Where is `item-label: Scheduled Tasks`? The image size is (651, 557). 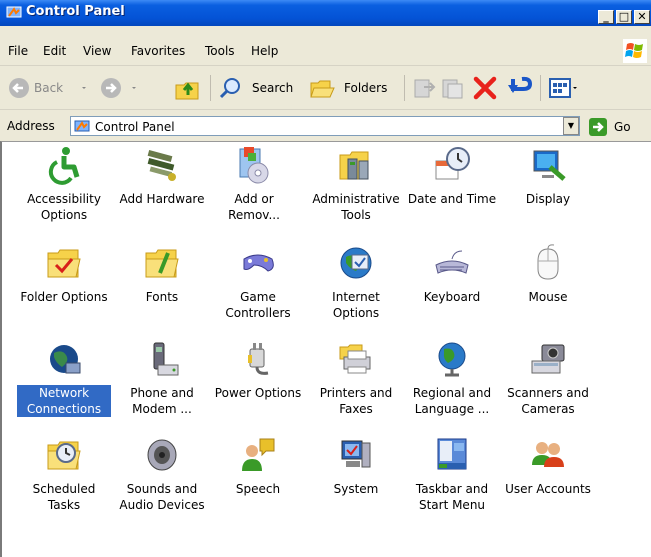 item-label: Scheduled Tasks is located at coordinates (64, 497).